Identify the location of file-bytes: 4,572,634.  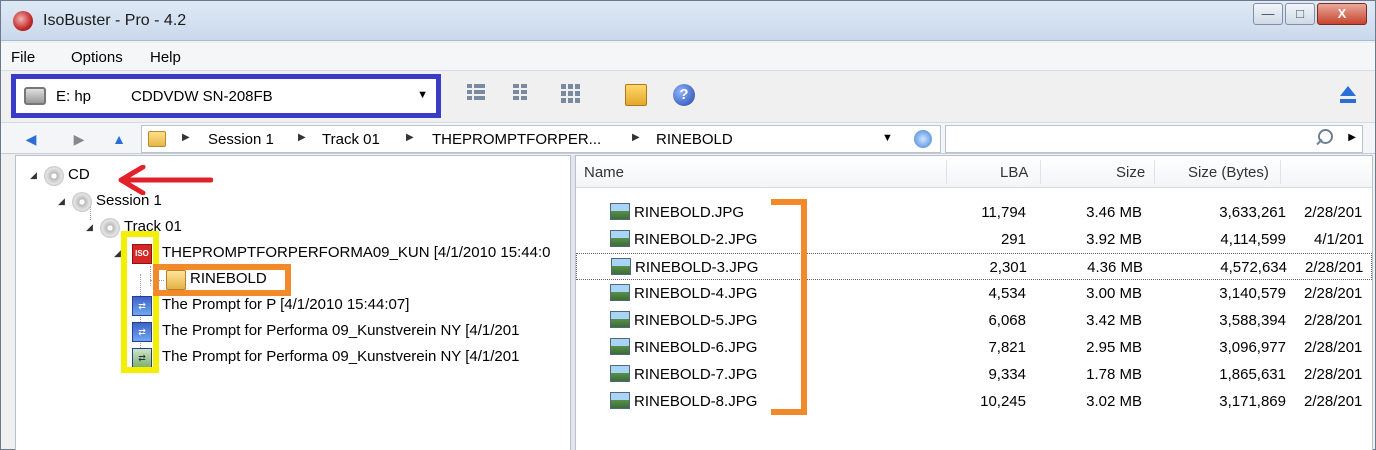
(1253, 267).